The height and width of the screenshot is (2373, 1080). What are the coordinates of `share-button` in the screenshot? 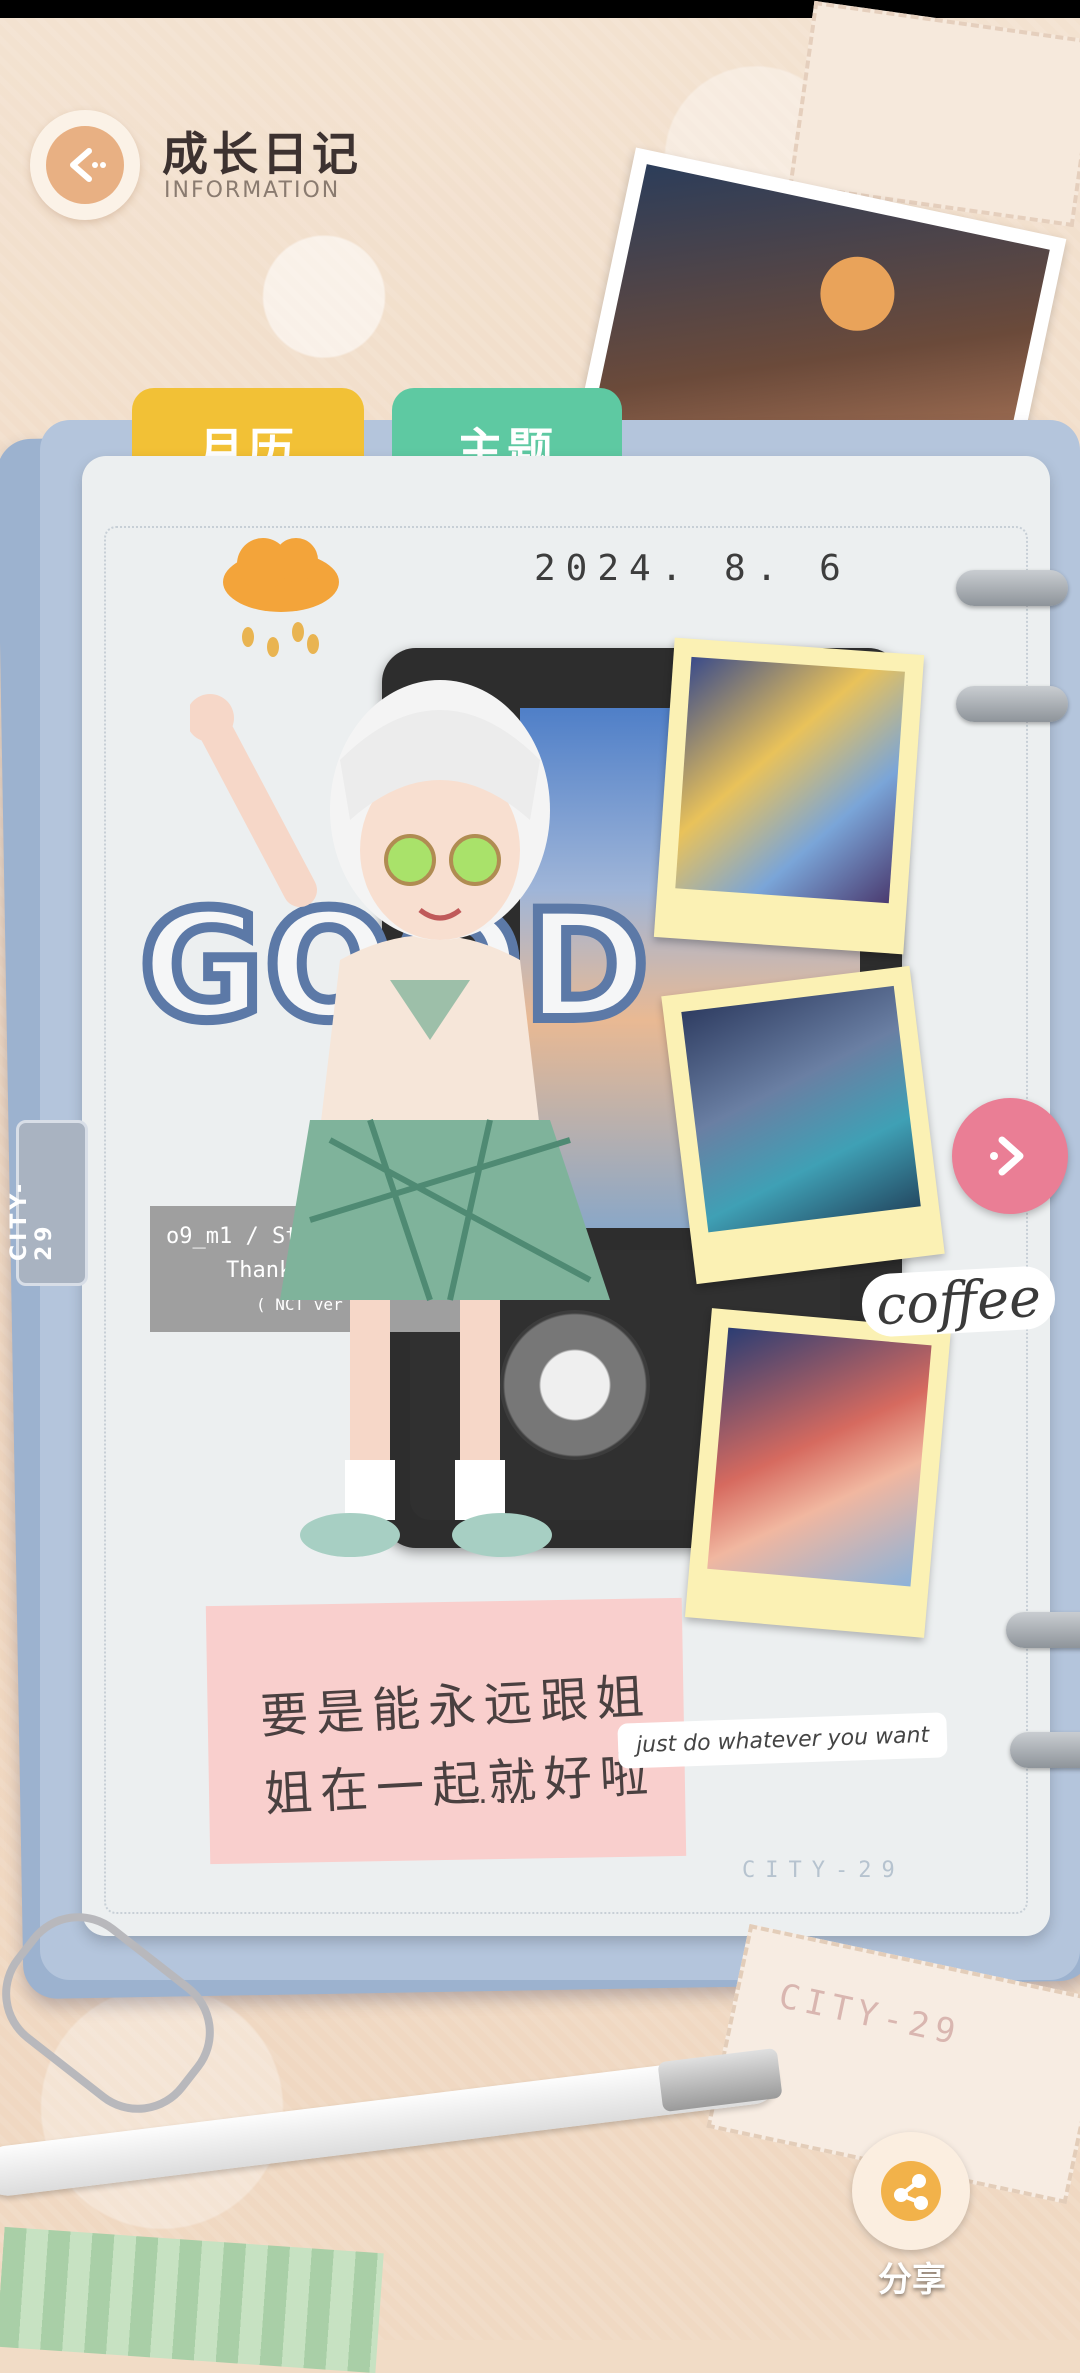 It's located at (911, 2191).